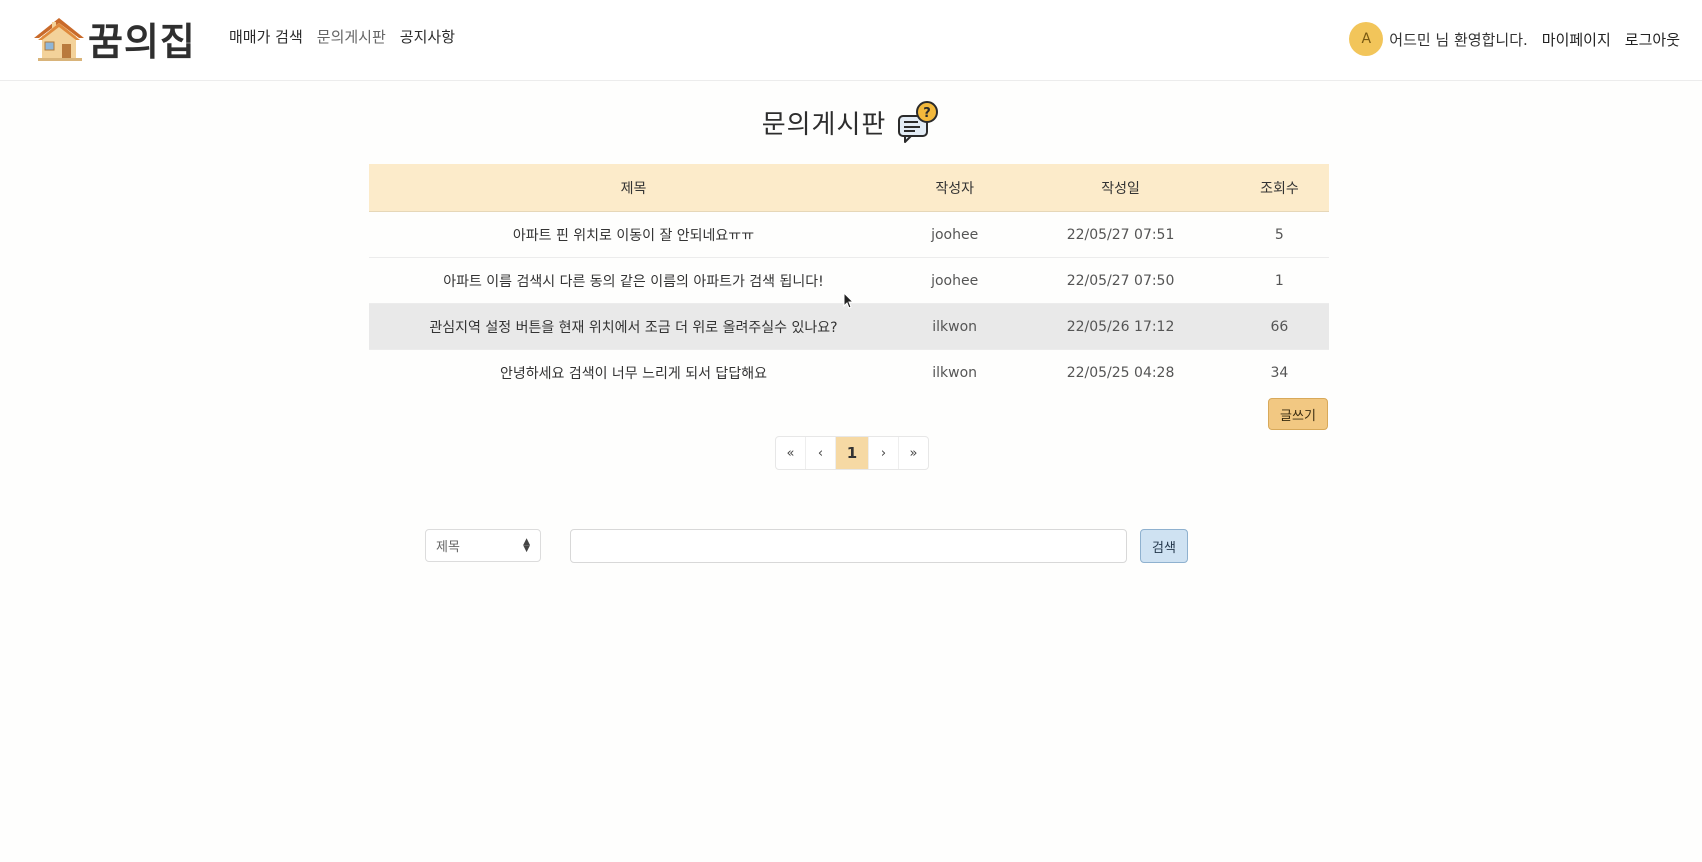  Describe the element at coordinates (918, 122) in the screenshot. I see `question-chat-icon: ?` at that location.